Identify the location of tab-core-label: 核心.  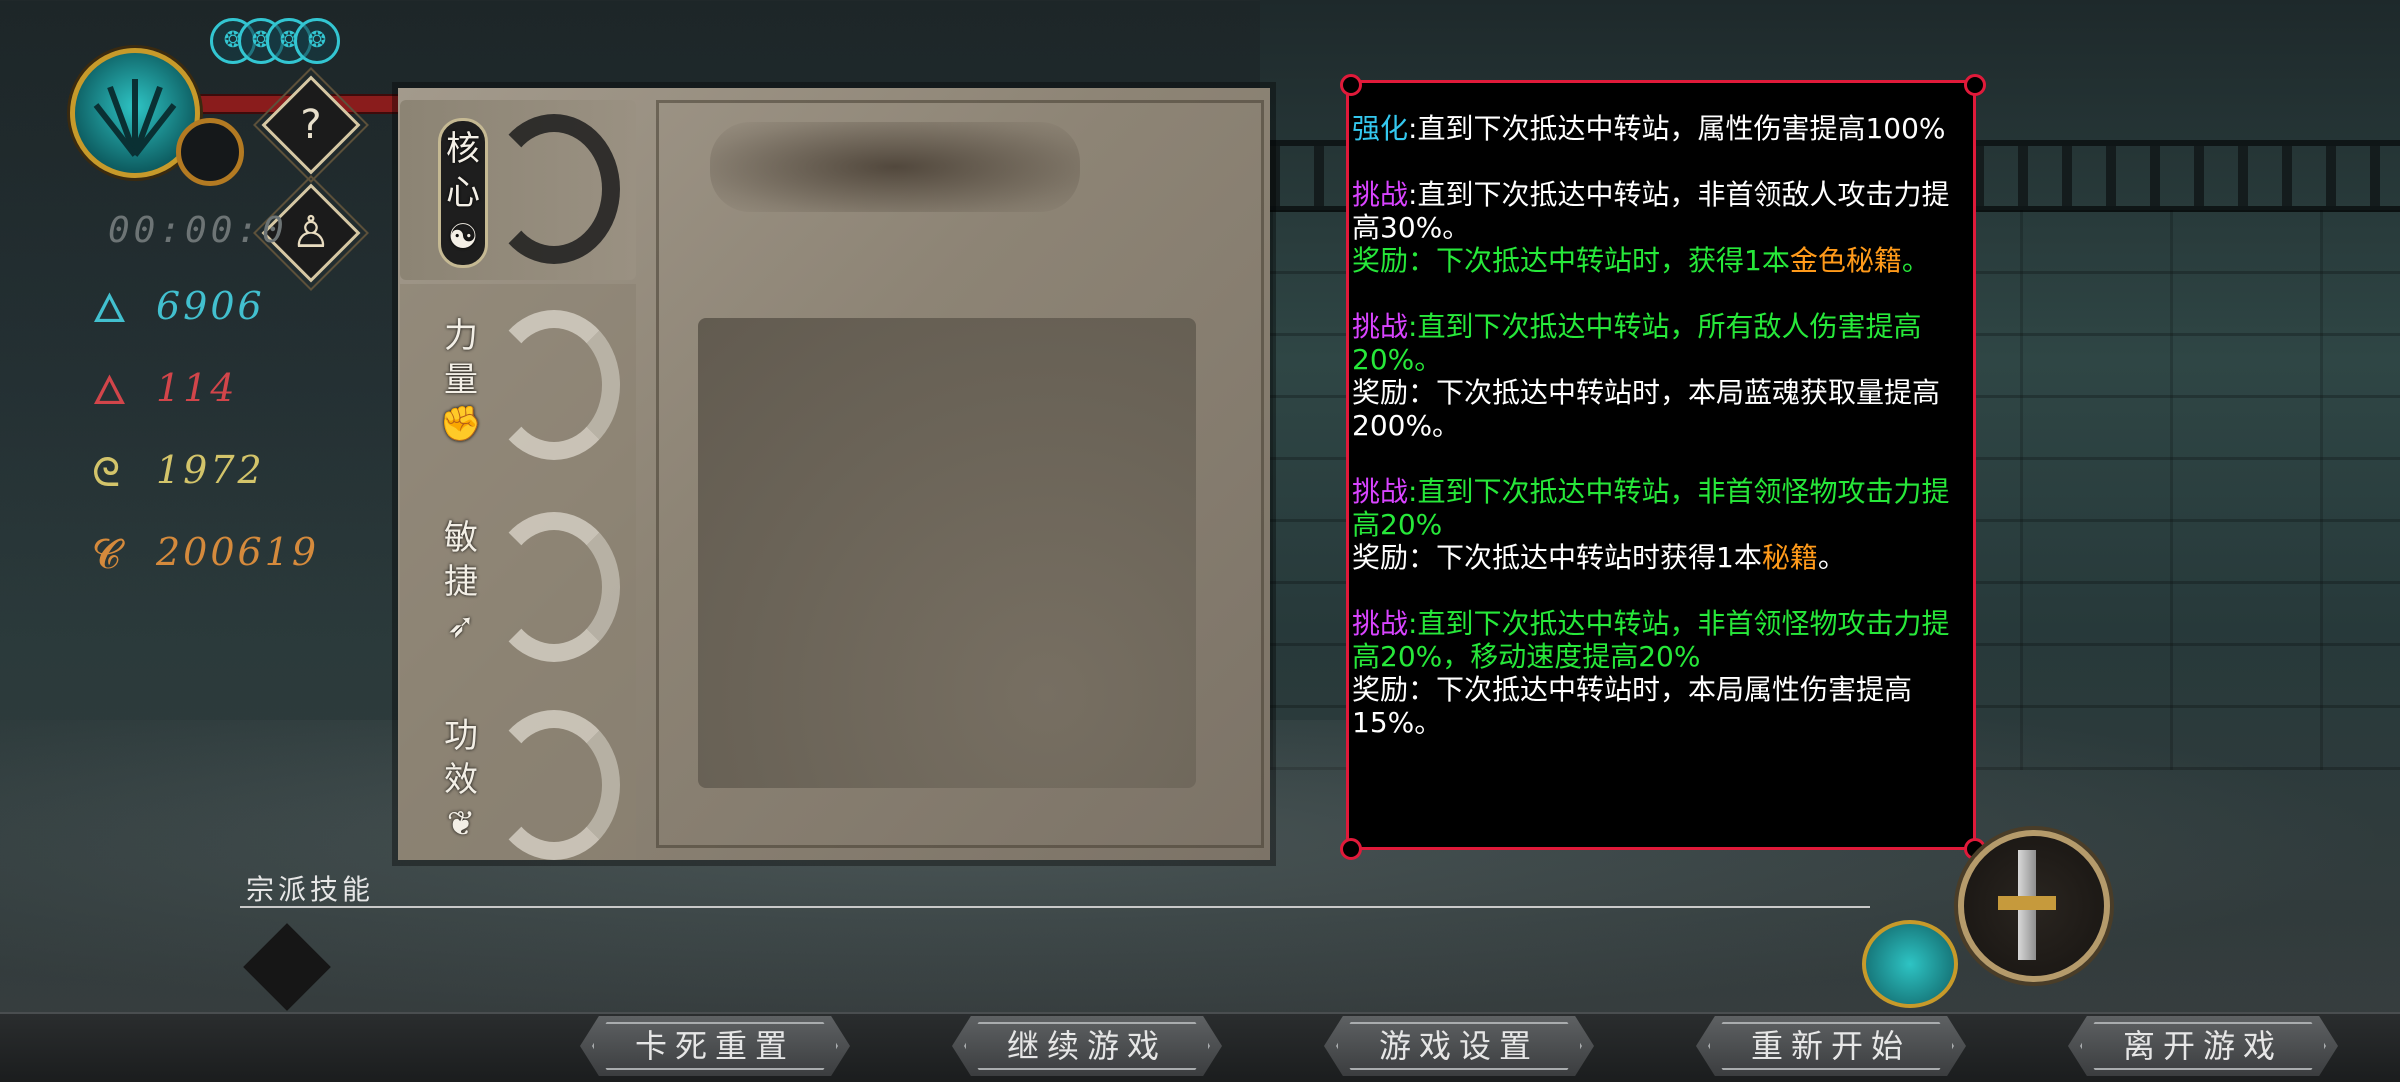
(463, 171).